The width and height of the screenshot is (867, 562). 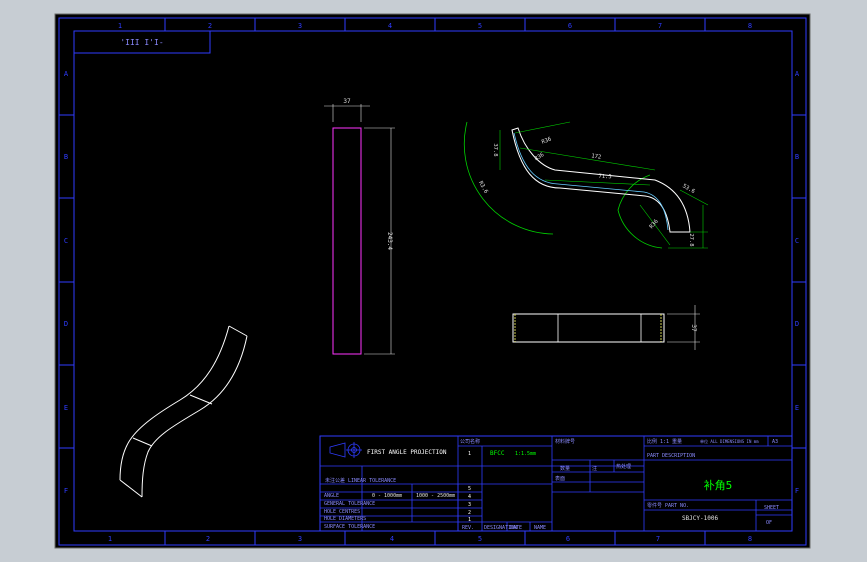 What do you see at coordinates (668, 505) in the screenshot?
I see `part-no-label: 零件号 PART NO.` at bounding box center [668, 505].